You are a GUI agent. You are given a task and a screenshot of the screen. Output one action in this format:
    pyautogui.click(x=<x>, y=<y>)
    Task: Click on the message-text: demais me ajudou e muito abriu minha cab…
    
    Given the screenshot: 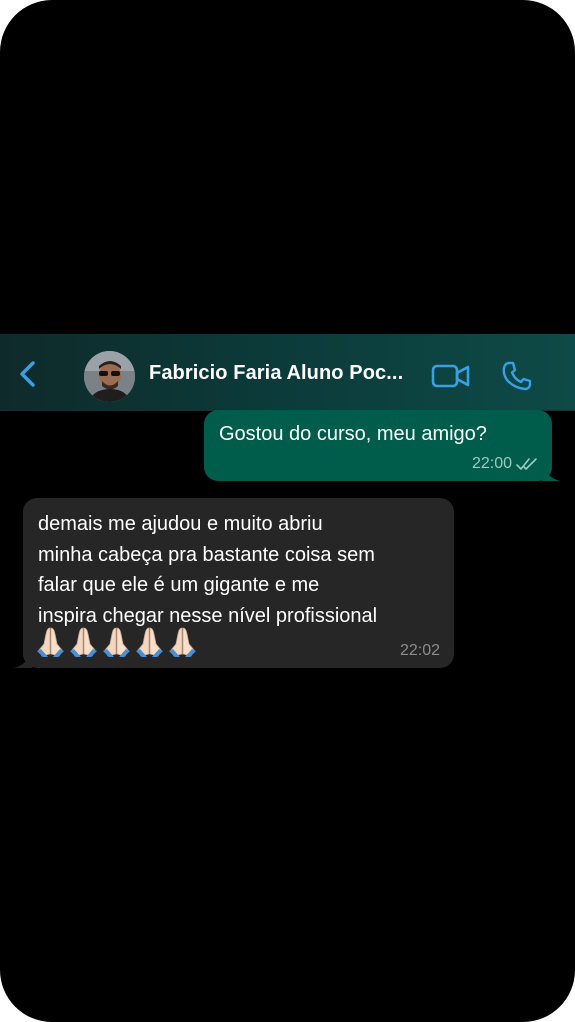 What is the action you would take?
    pyautogui.click(x=208, y=570)
    